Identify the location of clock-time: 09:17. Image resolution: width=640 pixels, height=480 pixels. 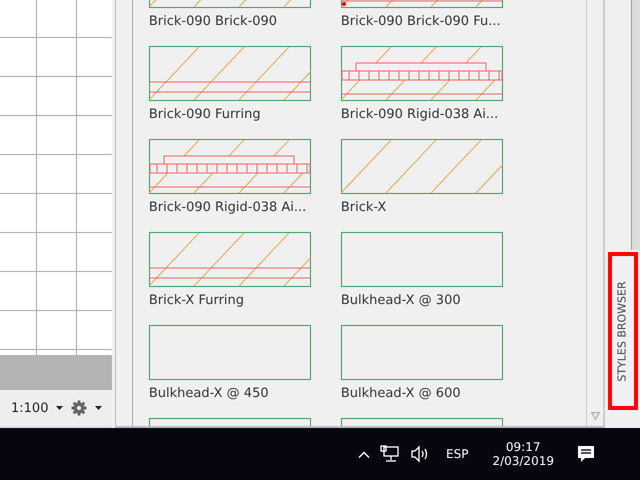
(523, 447).